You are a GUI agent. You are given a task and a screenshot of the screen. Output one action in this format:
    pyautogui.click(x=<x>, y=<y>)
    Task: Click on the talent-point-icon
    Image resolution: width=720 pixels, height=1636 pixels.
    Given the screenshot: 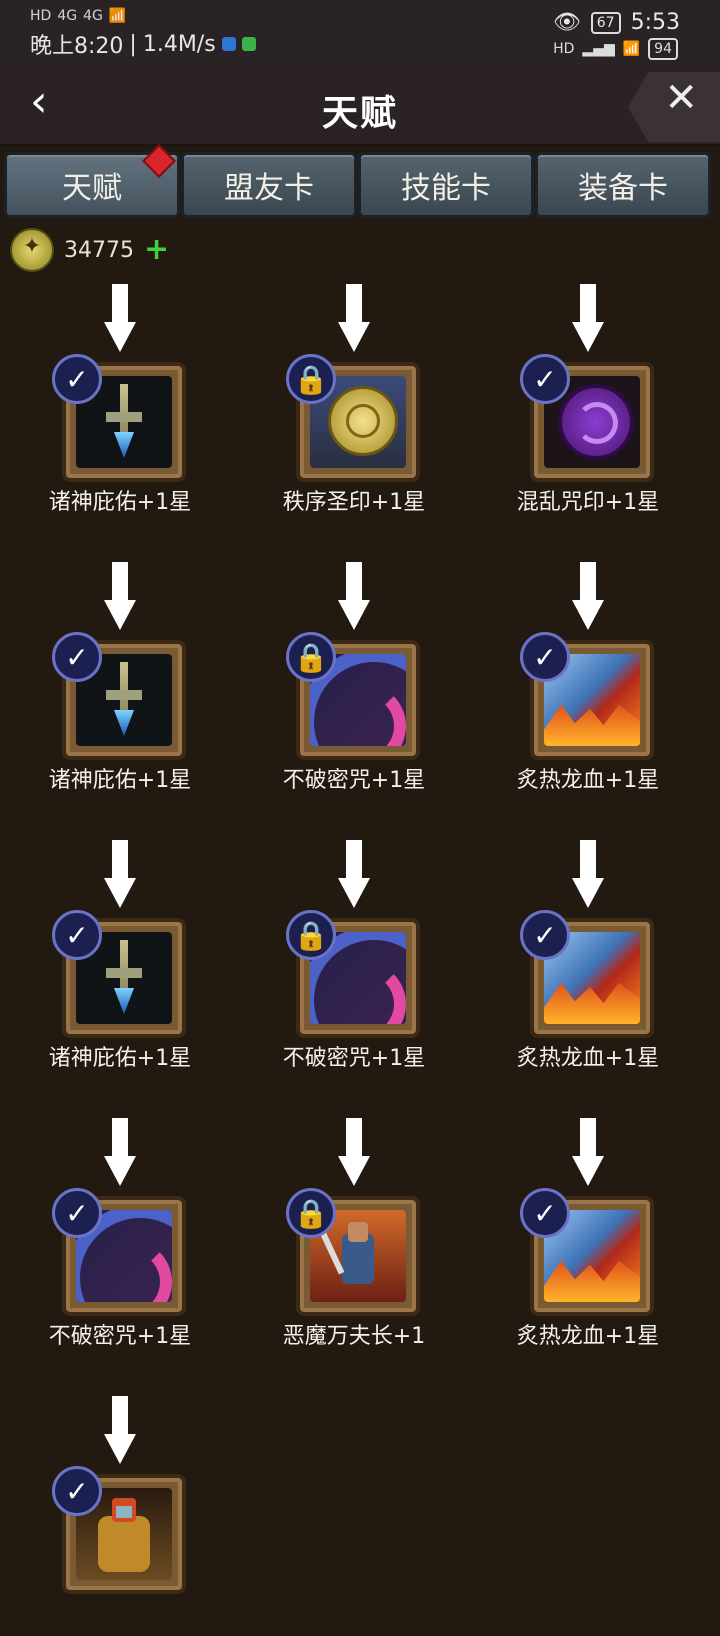 What is the action you would take?
    pyautogui.click(x=32, y=250)
    